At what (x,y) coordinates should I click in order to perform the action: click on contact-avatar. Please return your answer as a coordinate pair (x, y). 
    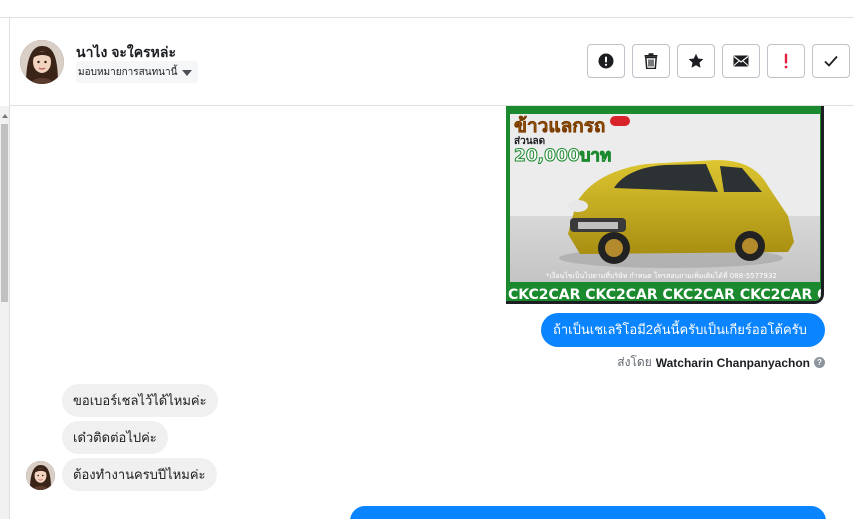
    Looking at the image, I should click on (42, 62).